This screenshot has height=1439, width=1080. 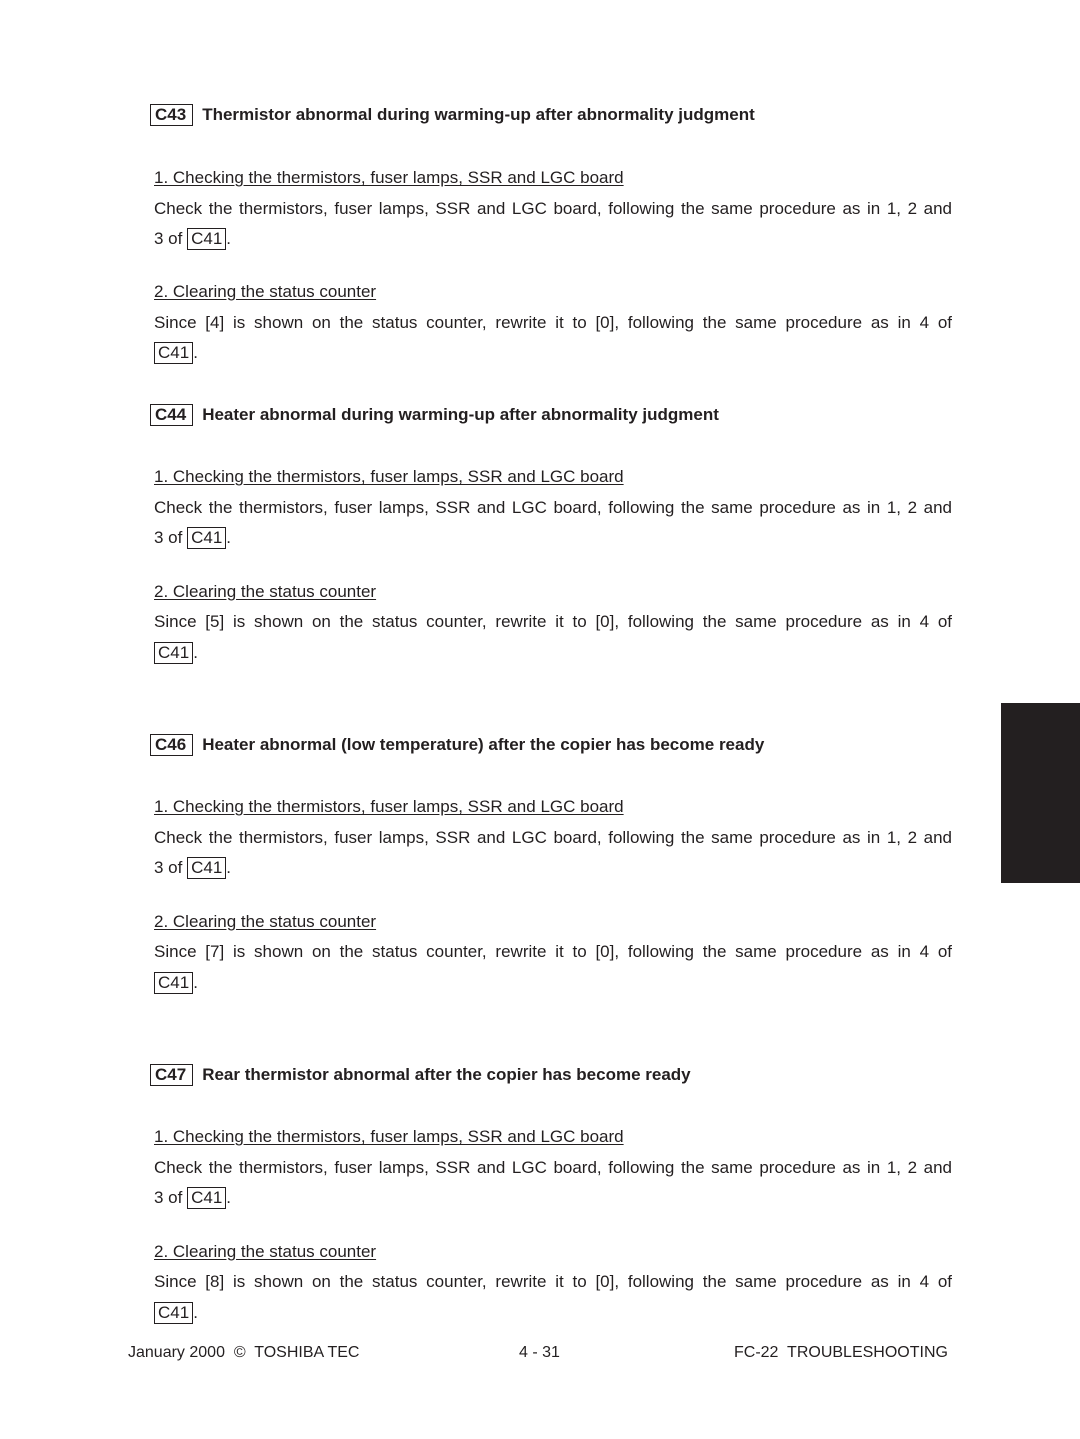 What do you see at coordinates (172, 415) in the screenshot?
I see `error-code-box: C44` at bounding box center [172, 415].